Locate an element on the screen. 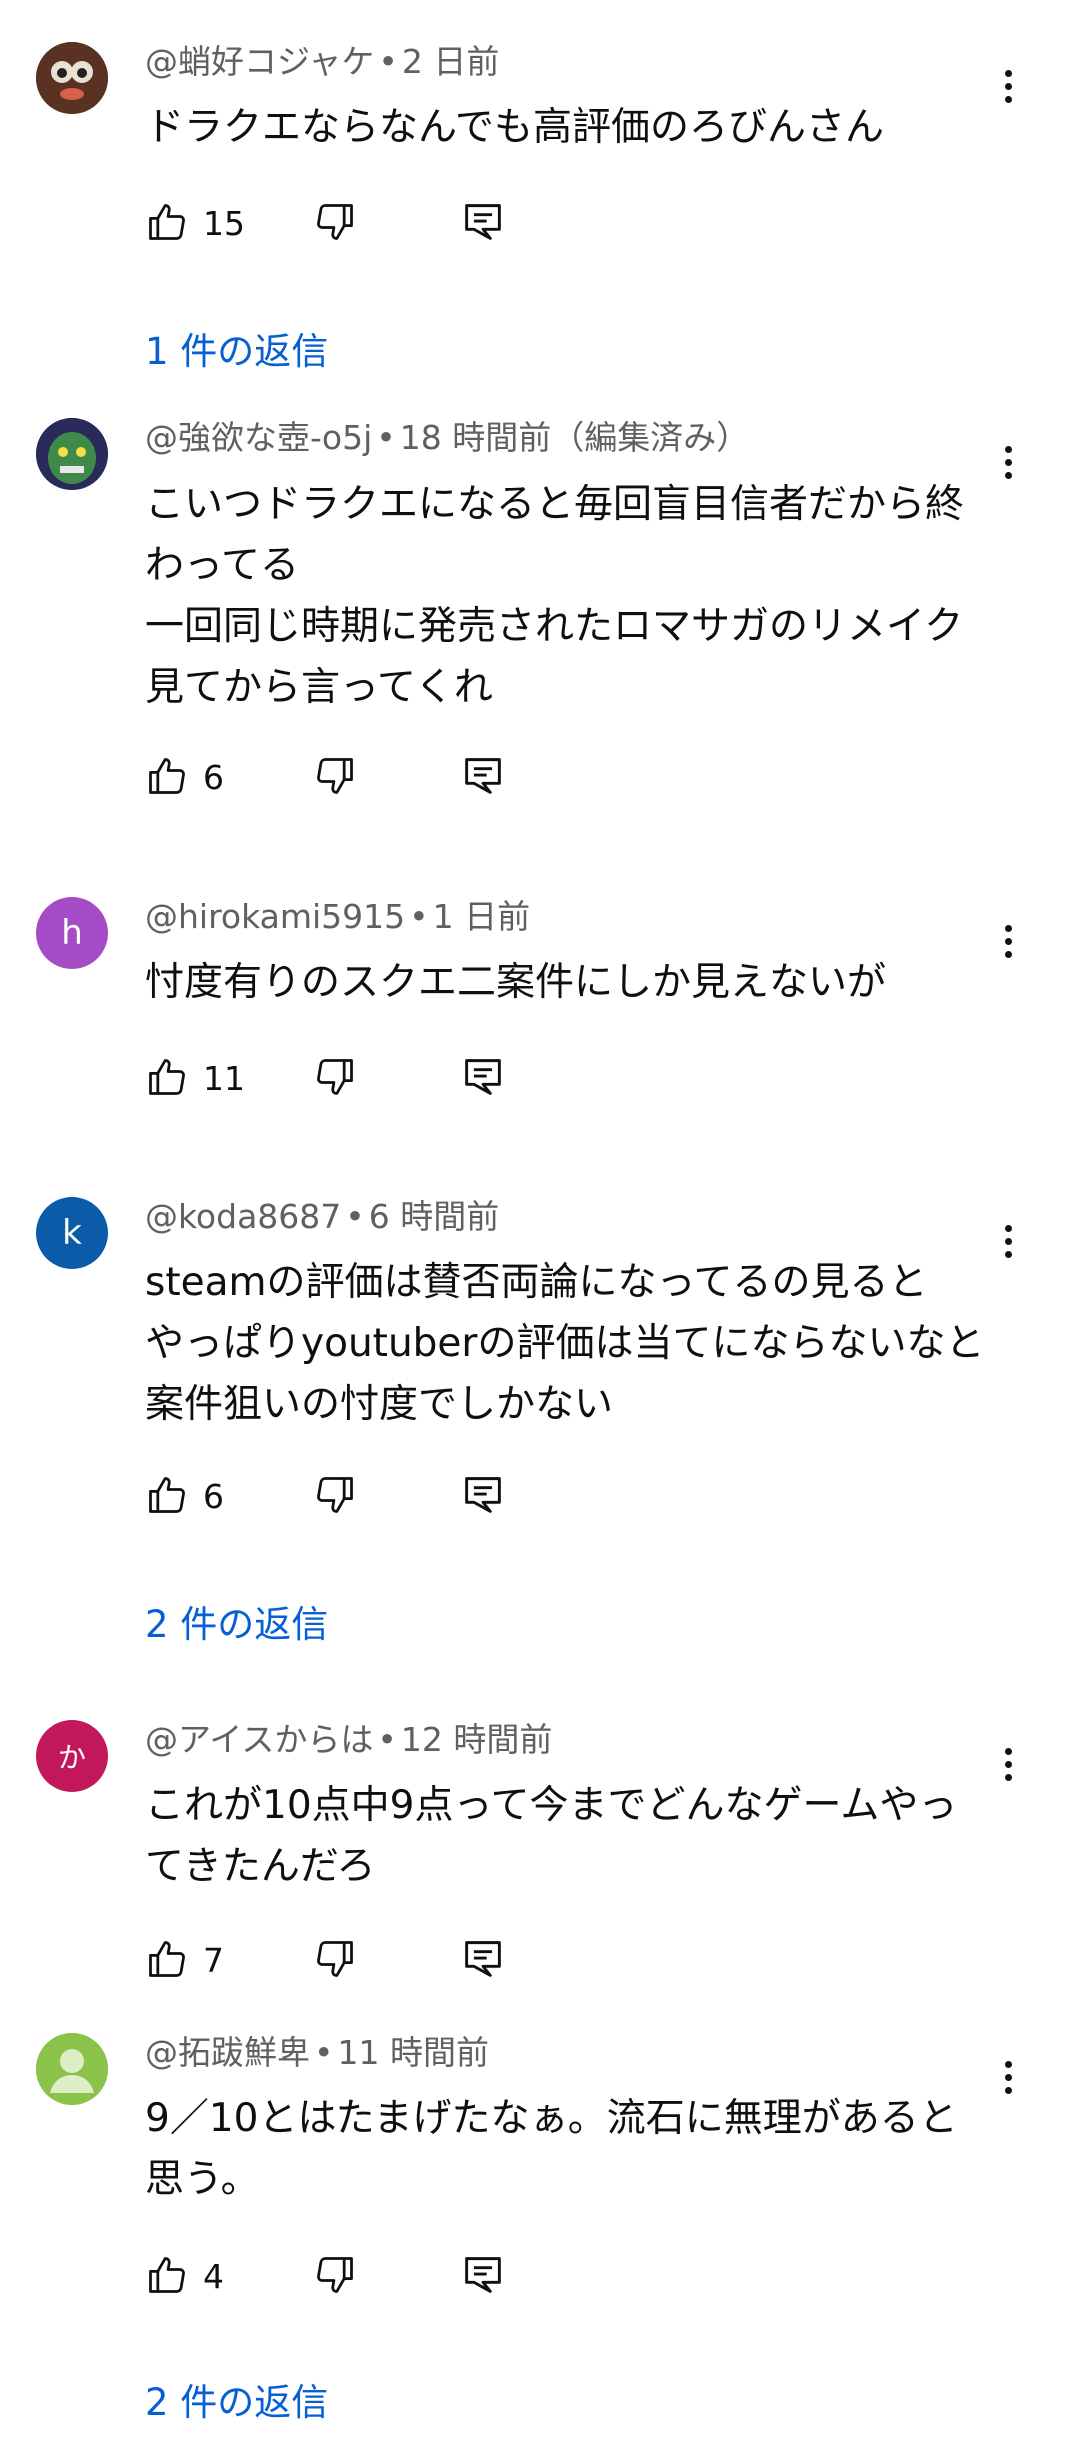 The image size is (1080, 2458). view-replies-link: 1 件の返信 is located at coordinates (236, 352).